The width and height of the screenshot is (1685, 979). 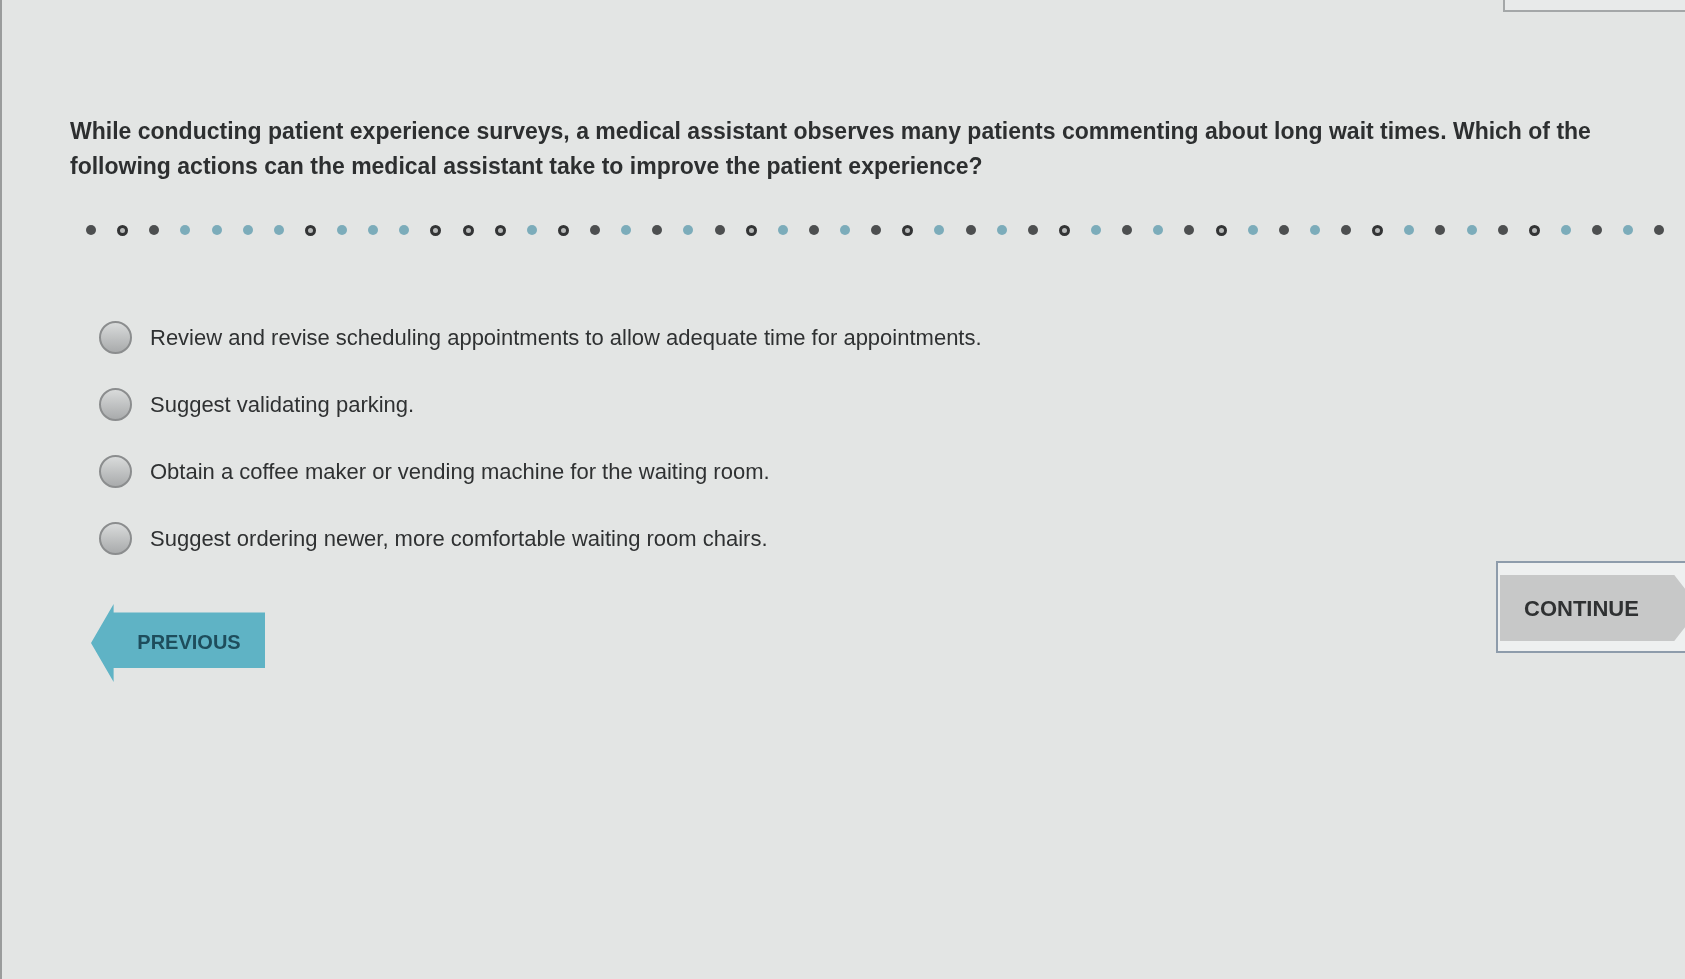 I want to click on option-label: Review and revise scheduling appointments to allow adequate time for appointments., so click(x=566, y=337).